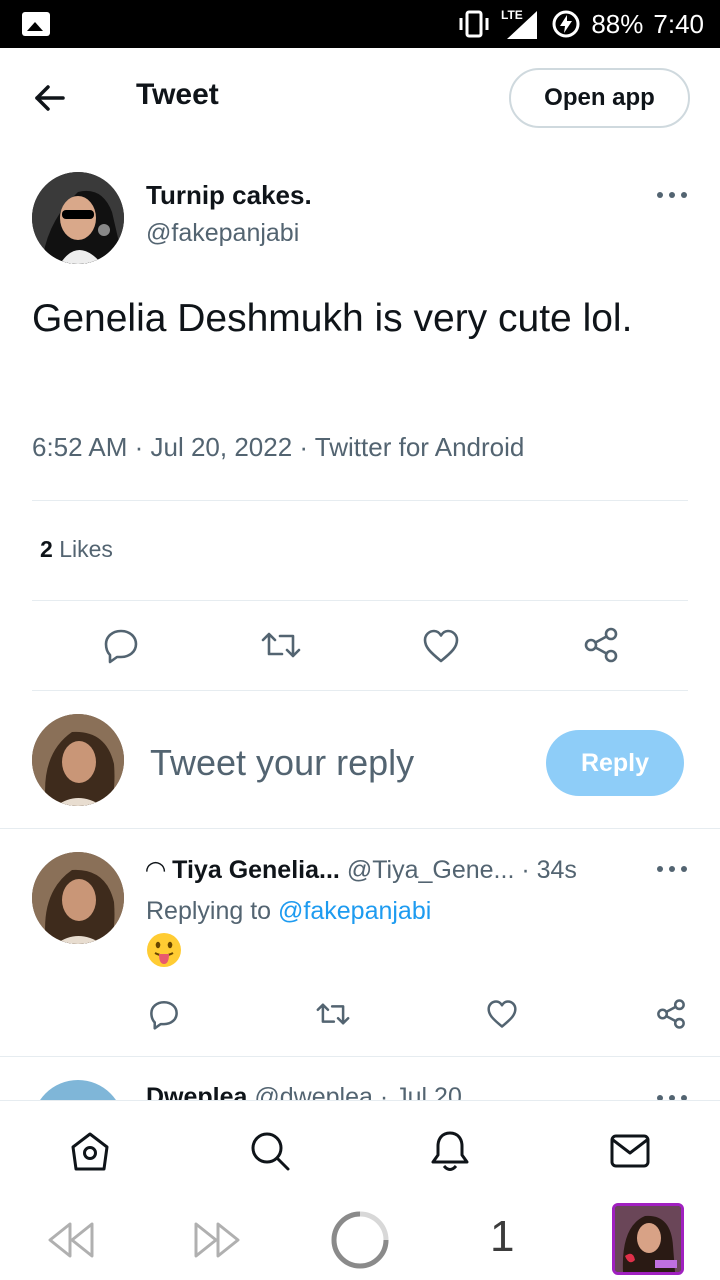  Describe the element at coordinates (313, 1091) in the screenshot. I see `next-reply-handle: @dweplea` at that location.